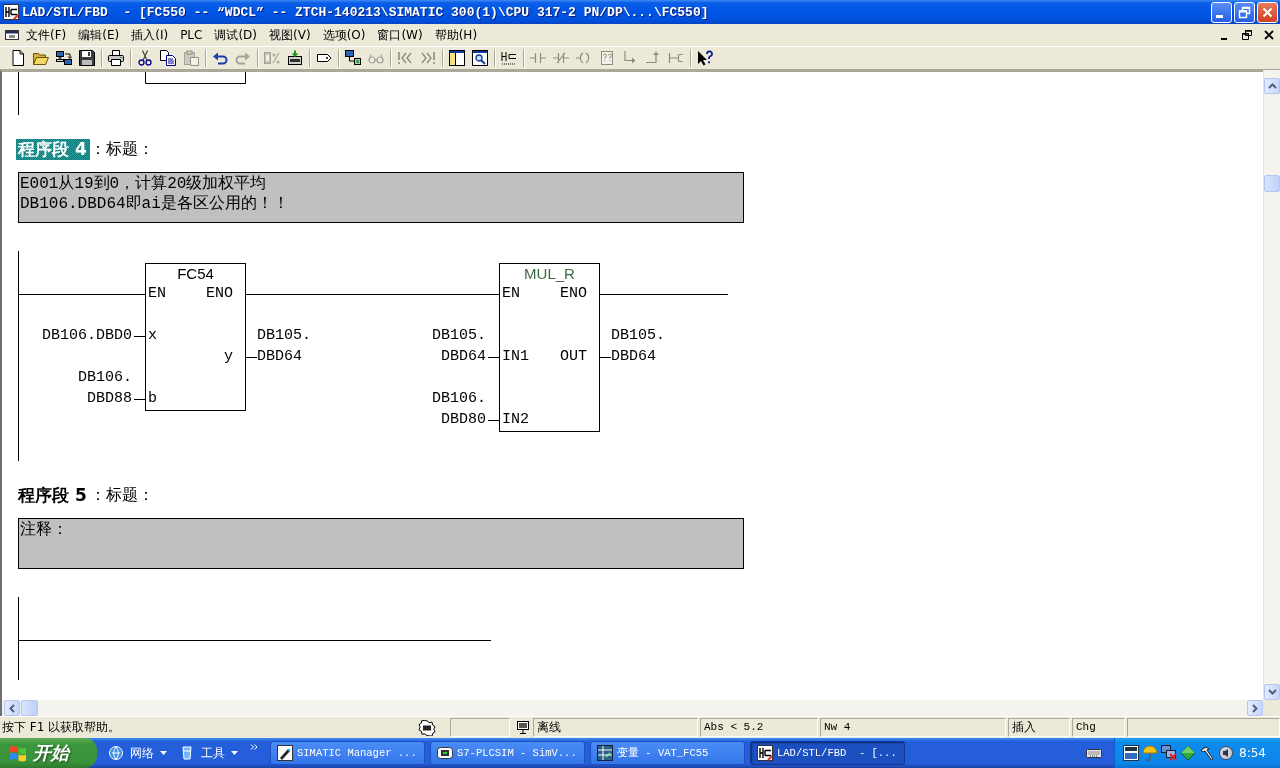  Describe the element at coordinates (1131, 753) in the screenshot. I see `card-icon` at that location.